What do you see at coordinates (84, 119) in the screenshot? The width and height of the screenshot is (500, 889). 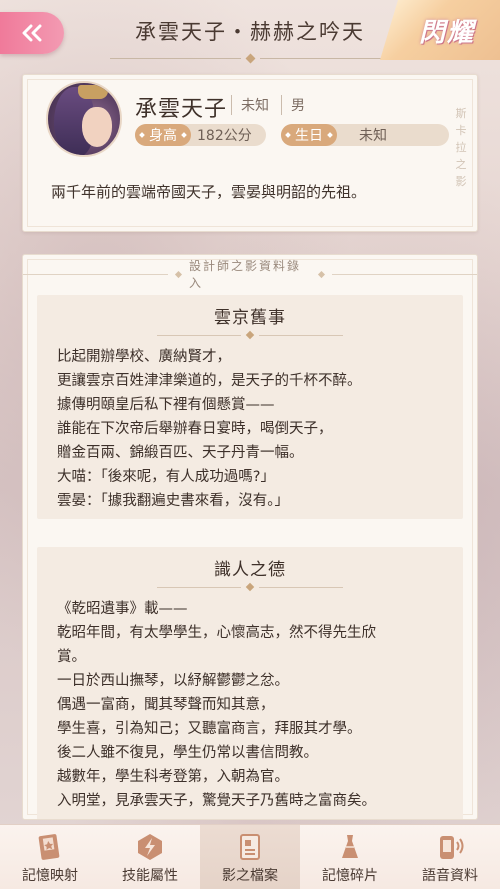 I see `avatar` at bounding box center [84, 119].